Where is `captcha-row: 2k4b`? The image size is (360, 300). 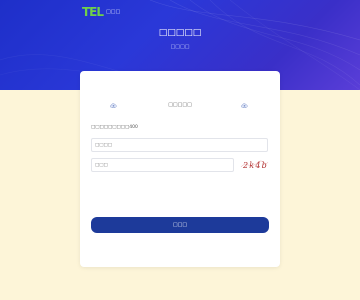 captcha-row: 2k4b is located at coordinates (180, 165).